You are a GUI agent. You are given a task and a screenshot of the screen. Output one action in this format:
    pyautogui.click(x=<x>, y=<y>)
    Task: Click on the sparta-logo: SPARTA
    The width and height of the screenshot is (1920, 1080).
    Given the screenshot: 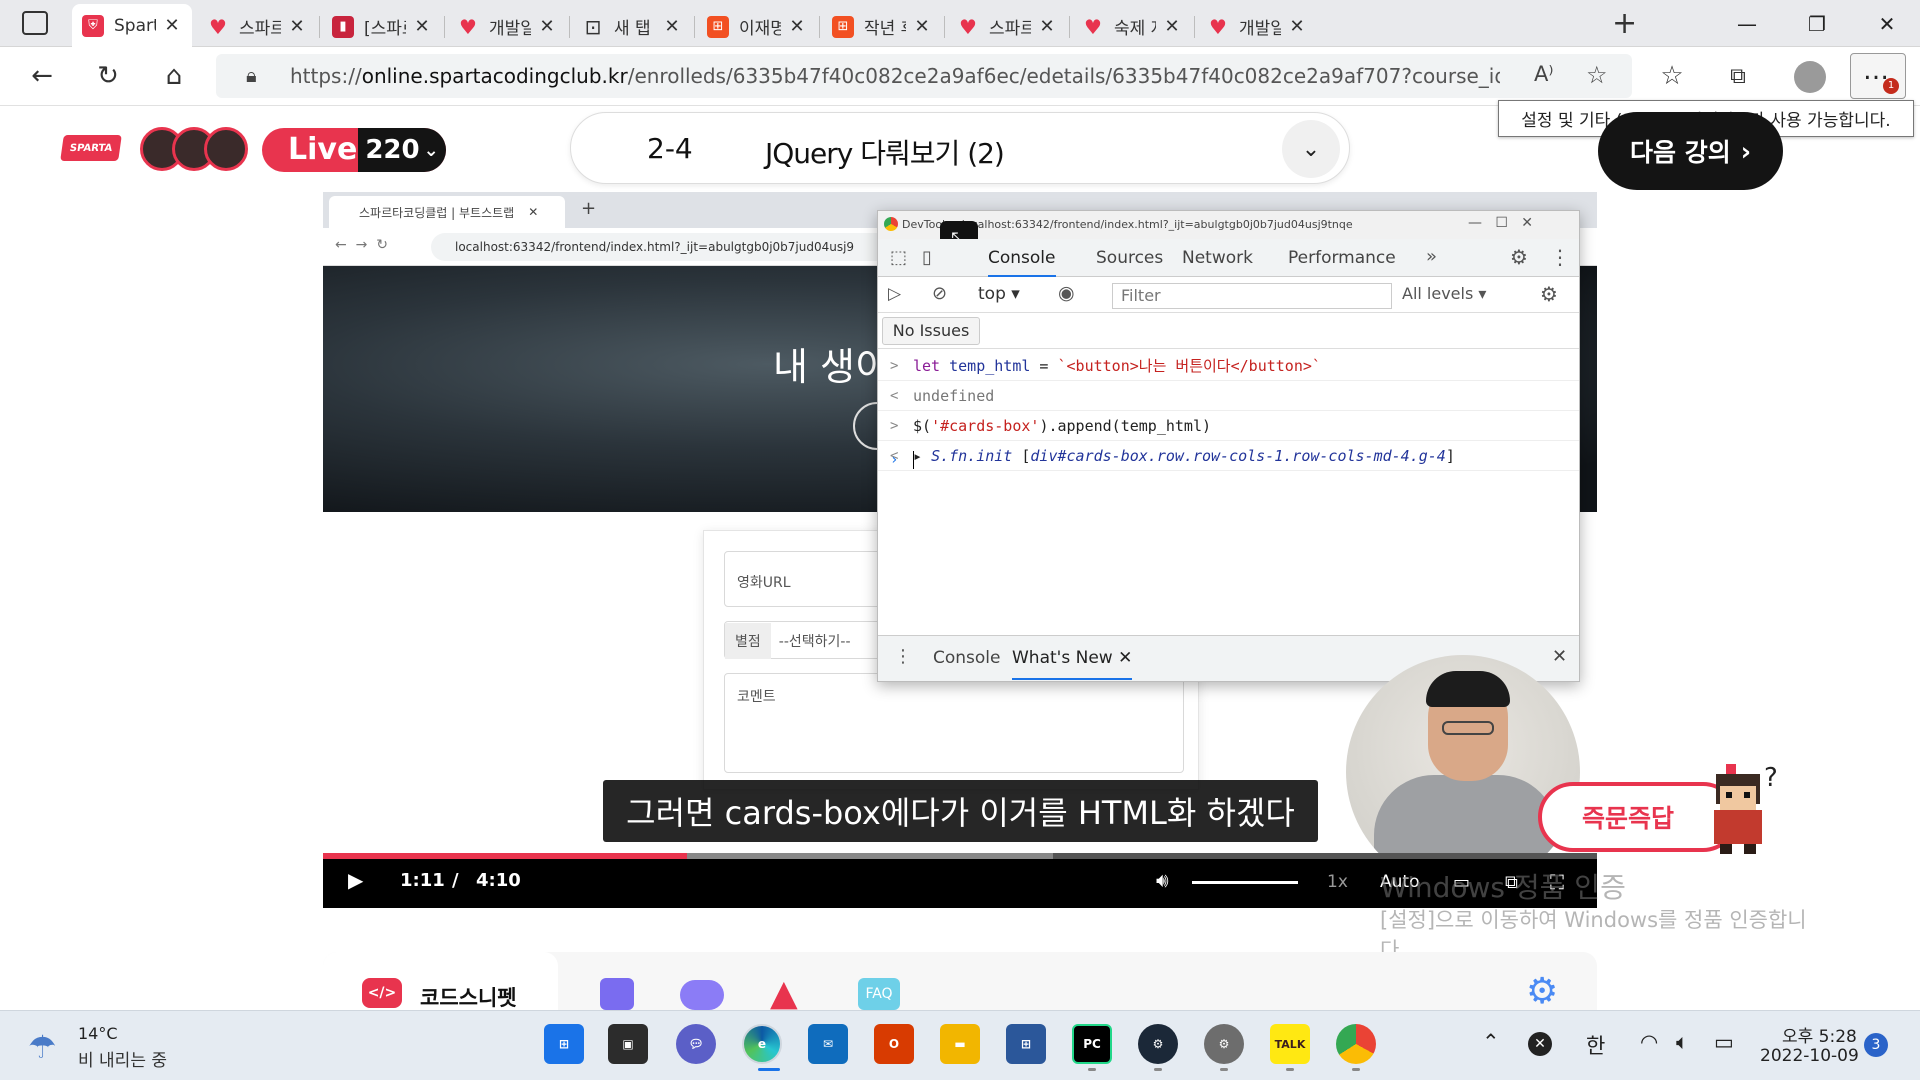 What is the action you would take?
    pyautogui.click(x=91, y=148)
    